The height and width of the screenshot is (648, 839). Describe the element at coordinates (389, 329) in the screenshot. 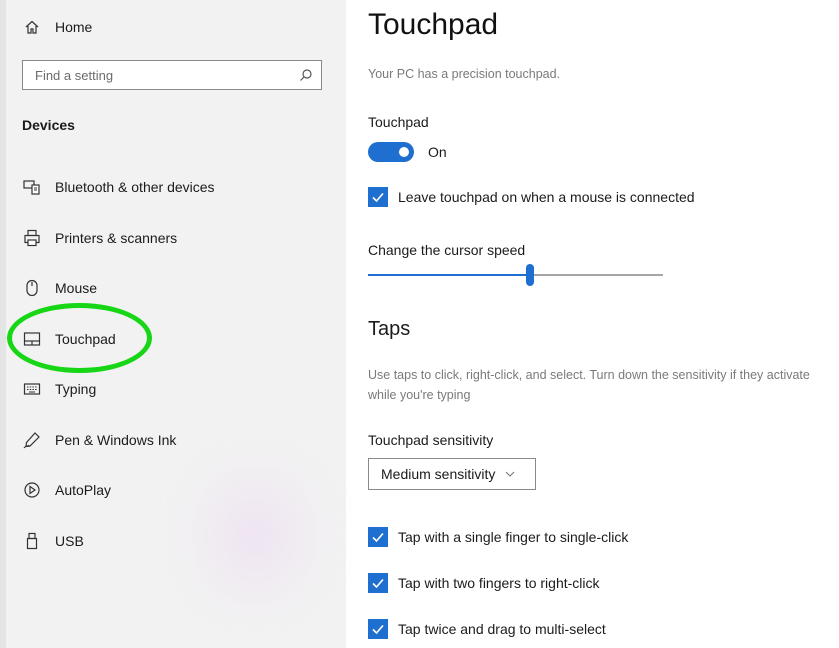

I see `taps-heading: Taps` at that location.